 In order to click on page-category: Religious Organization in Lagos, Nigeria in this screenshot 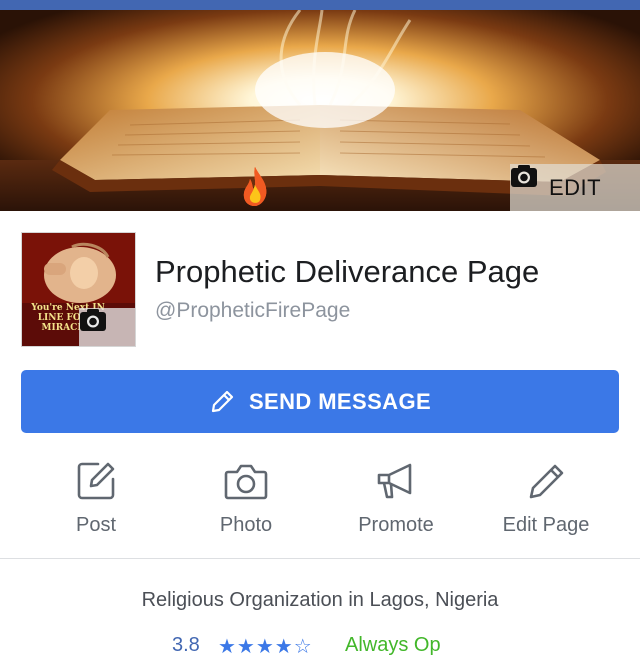, I will do `click(320, 600)`.